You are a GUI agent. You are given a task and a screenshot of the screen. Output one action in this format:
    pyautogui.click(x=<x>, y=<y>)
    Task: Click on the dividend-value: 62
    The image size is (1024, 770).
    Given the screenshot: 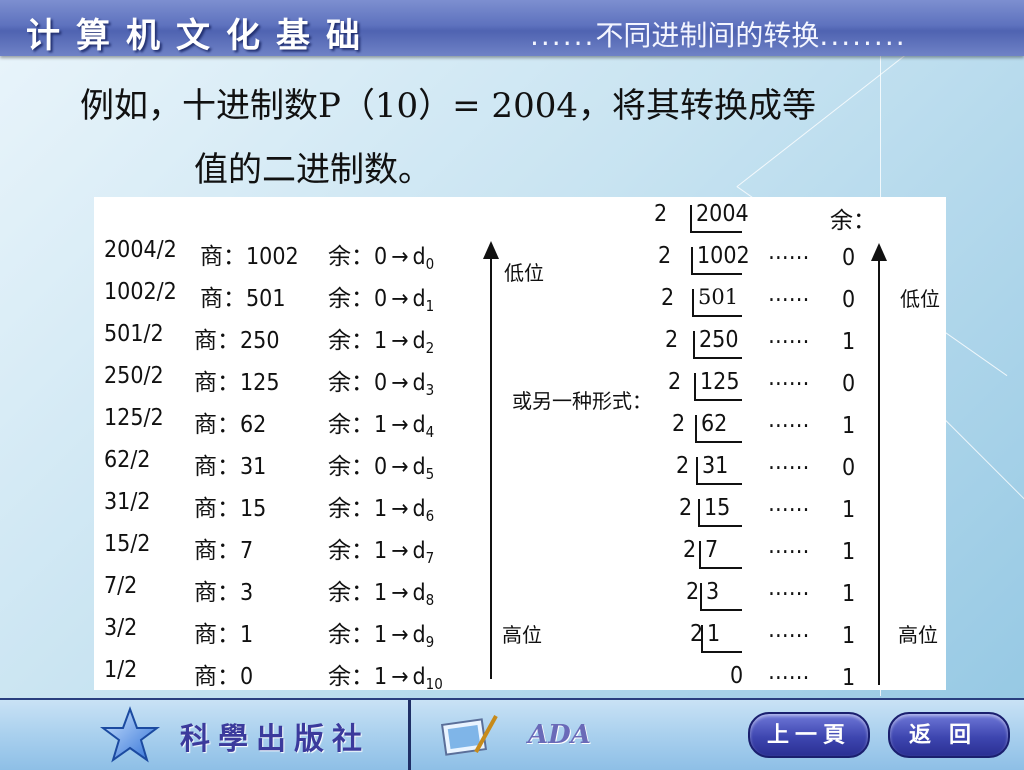 What is the action you would take?
    pyautogui.click(x=714, y=424)
    